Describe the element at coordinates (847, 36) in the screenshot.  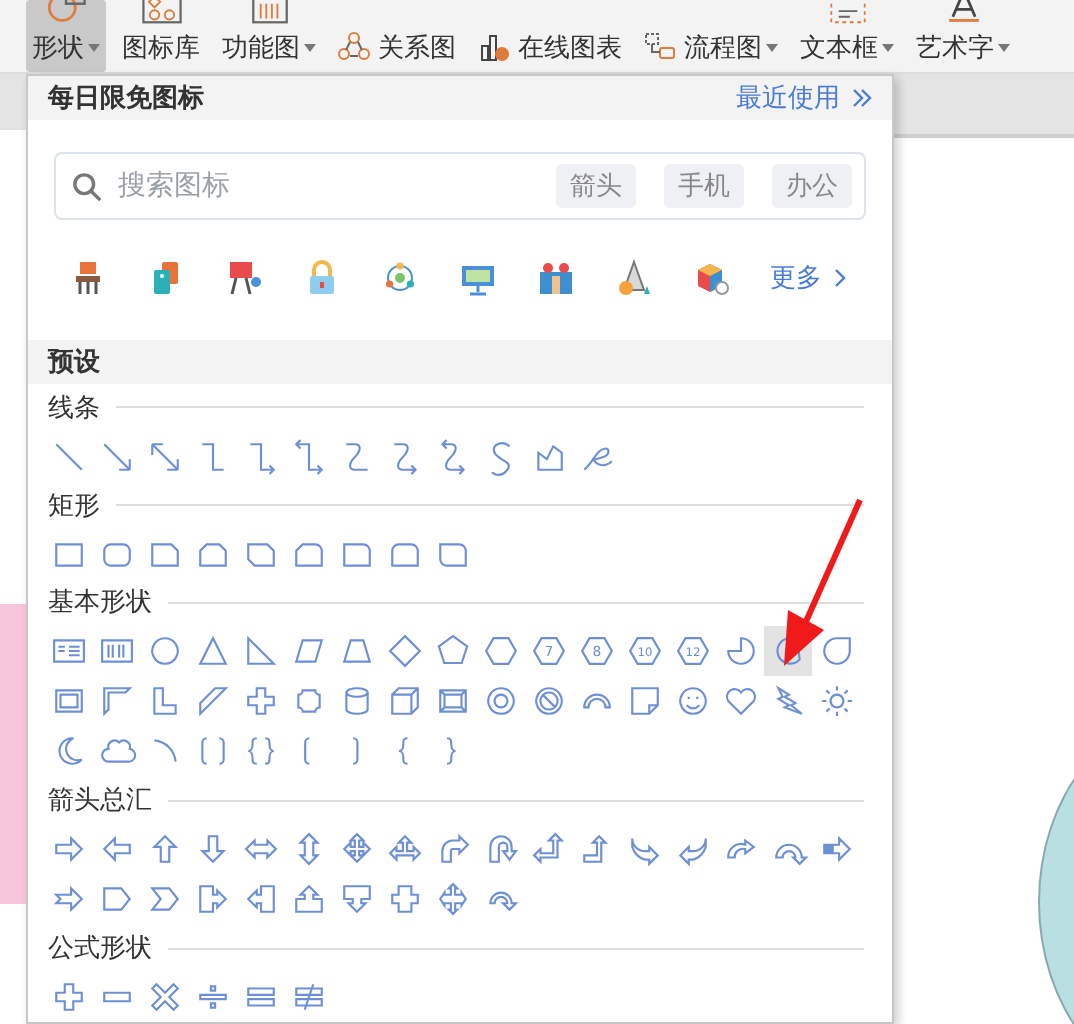
I see `ribbon-button: 文本框` at that location.